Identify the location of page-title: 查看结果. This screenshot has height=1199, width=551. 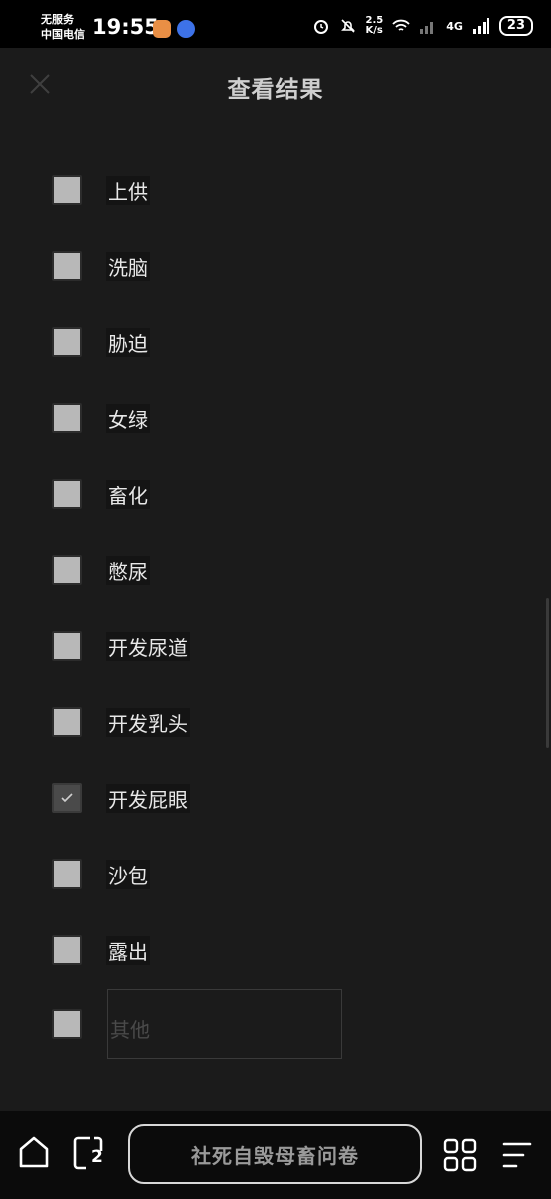
(275, 90).